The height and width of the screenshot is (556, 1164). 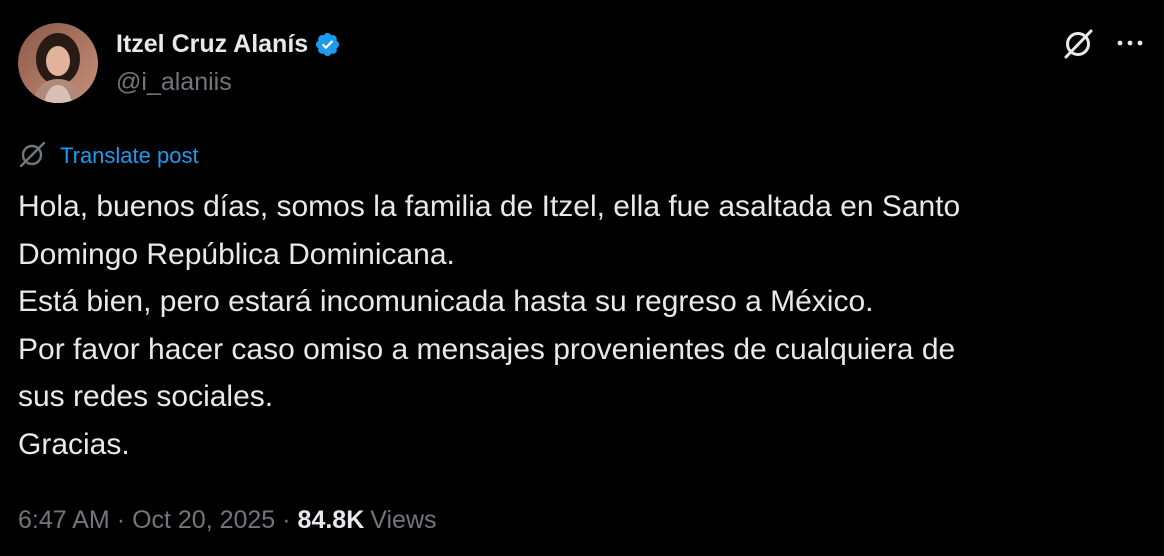 I want to click on more-horizontal-icon, so click(x=1130, y=43).